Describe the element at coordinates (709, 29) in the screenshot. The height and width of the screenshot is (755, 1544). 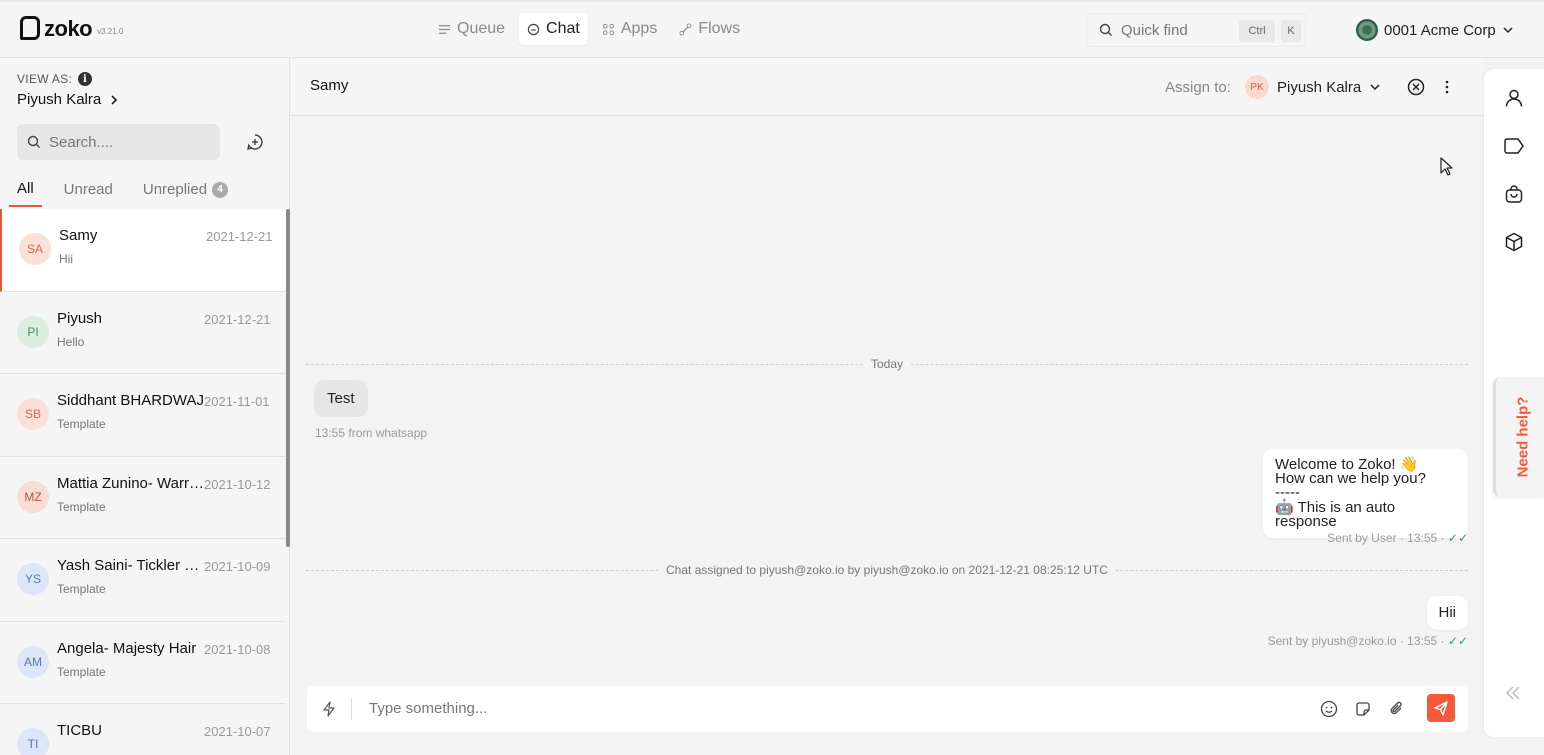
I see `nav-flows: Flows` at that location.